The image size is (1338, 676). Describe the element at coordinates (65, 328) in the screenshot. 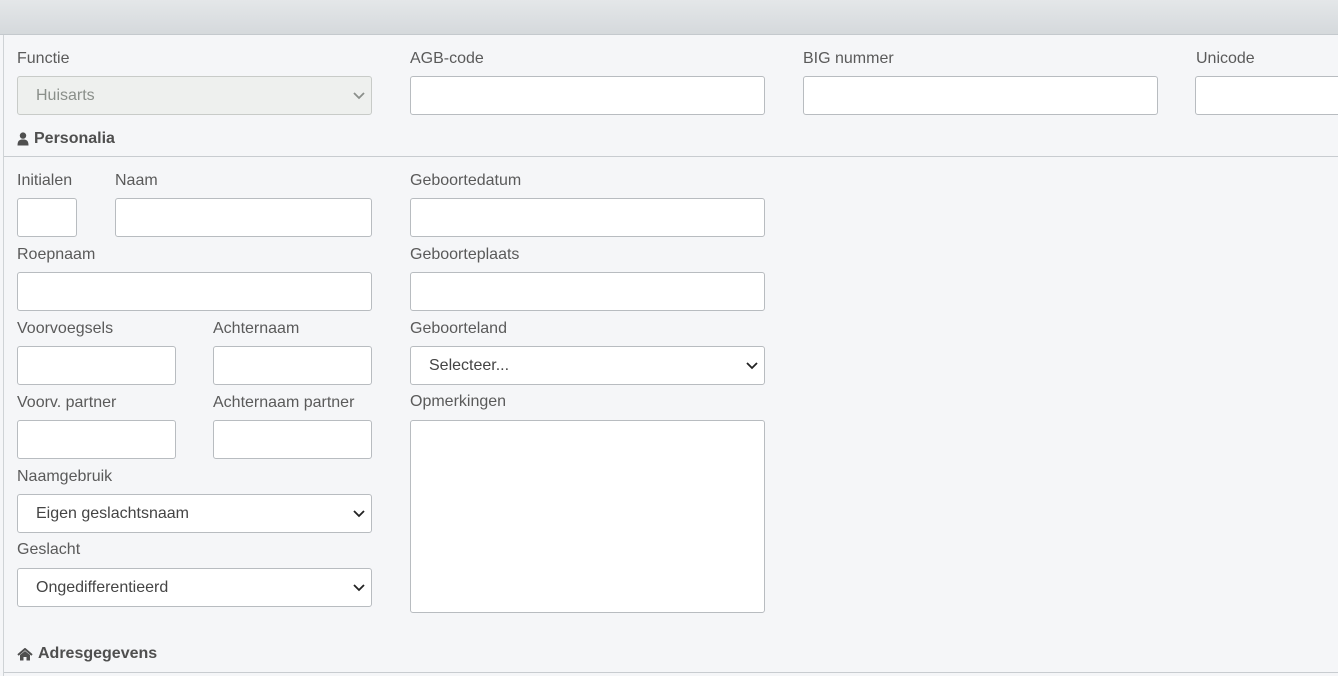

I see `voorvoegsels-label: Voorvoegsels` at that location.